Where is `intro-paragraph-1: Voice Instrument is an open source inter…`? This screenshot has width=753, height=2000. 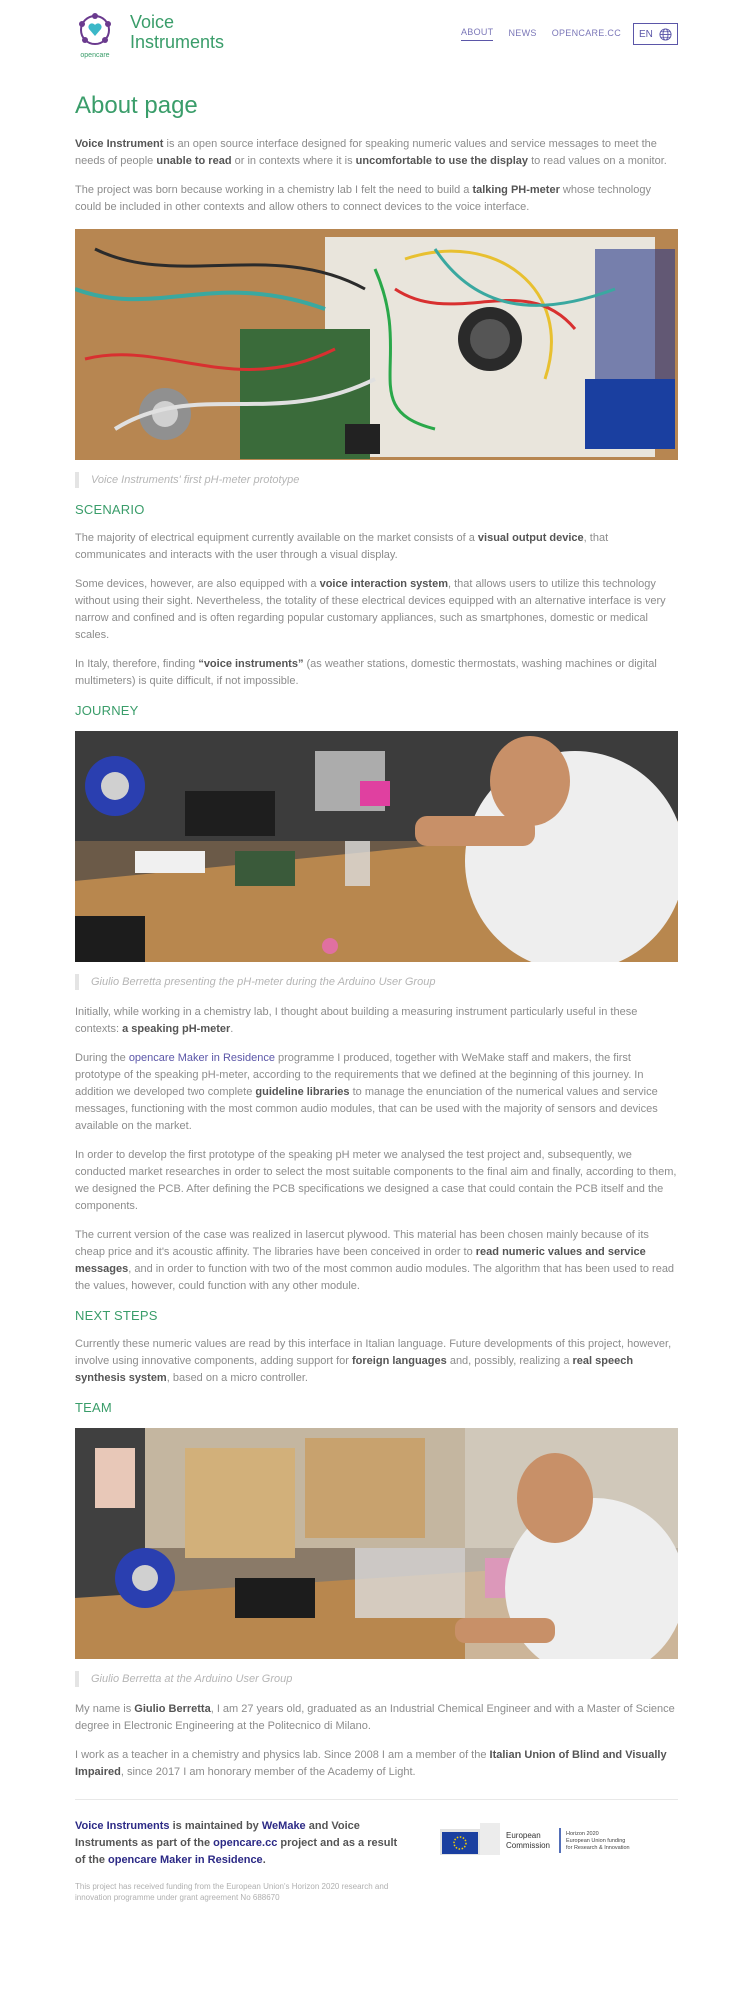 intro-paragraph-1: Voice Instrument is an open source inter… is located at coordinates (376, 153).